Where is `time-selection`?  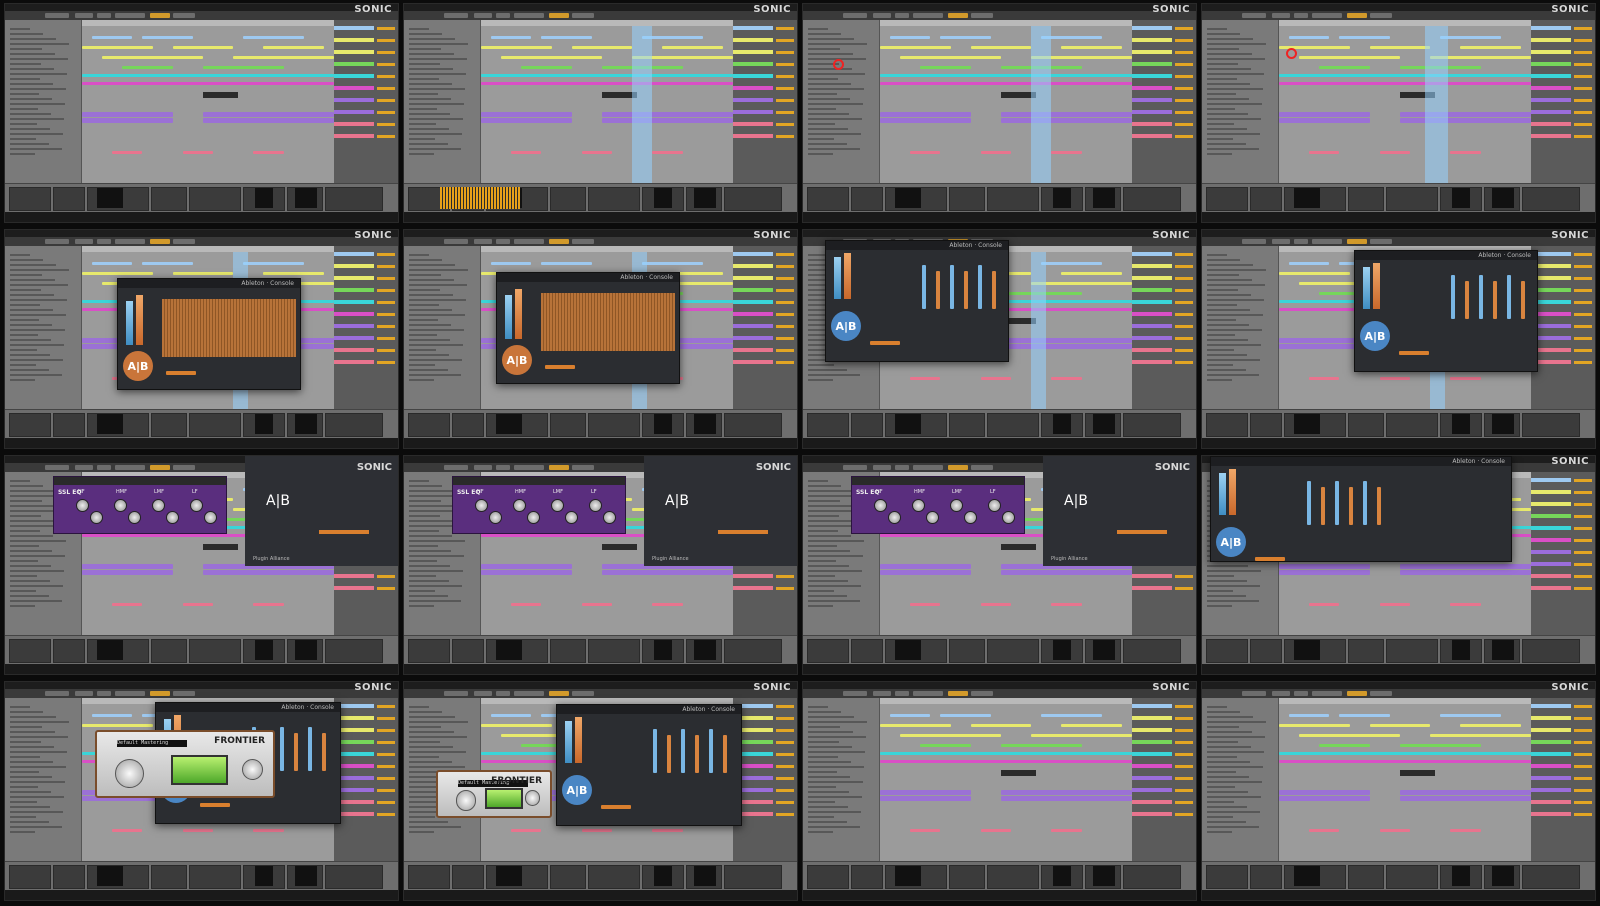 time-selection is located at coordinates (1436, 105).